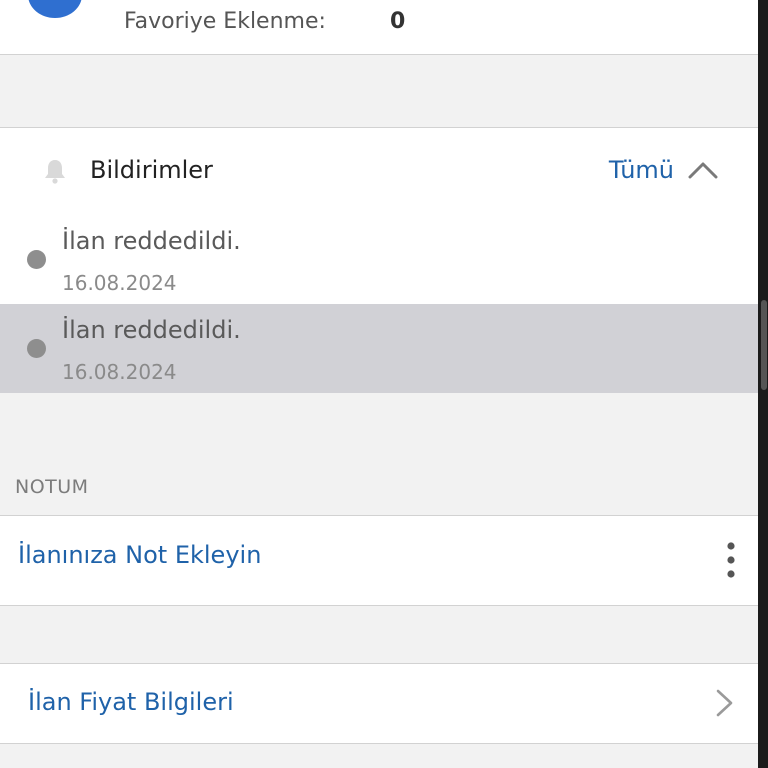  What do you see at coordinates (379, 171) in the screenshot?
I see `notifications-header: Bildirimler Tümü` at bounding box center [379, 171].